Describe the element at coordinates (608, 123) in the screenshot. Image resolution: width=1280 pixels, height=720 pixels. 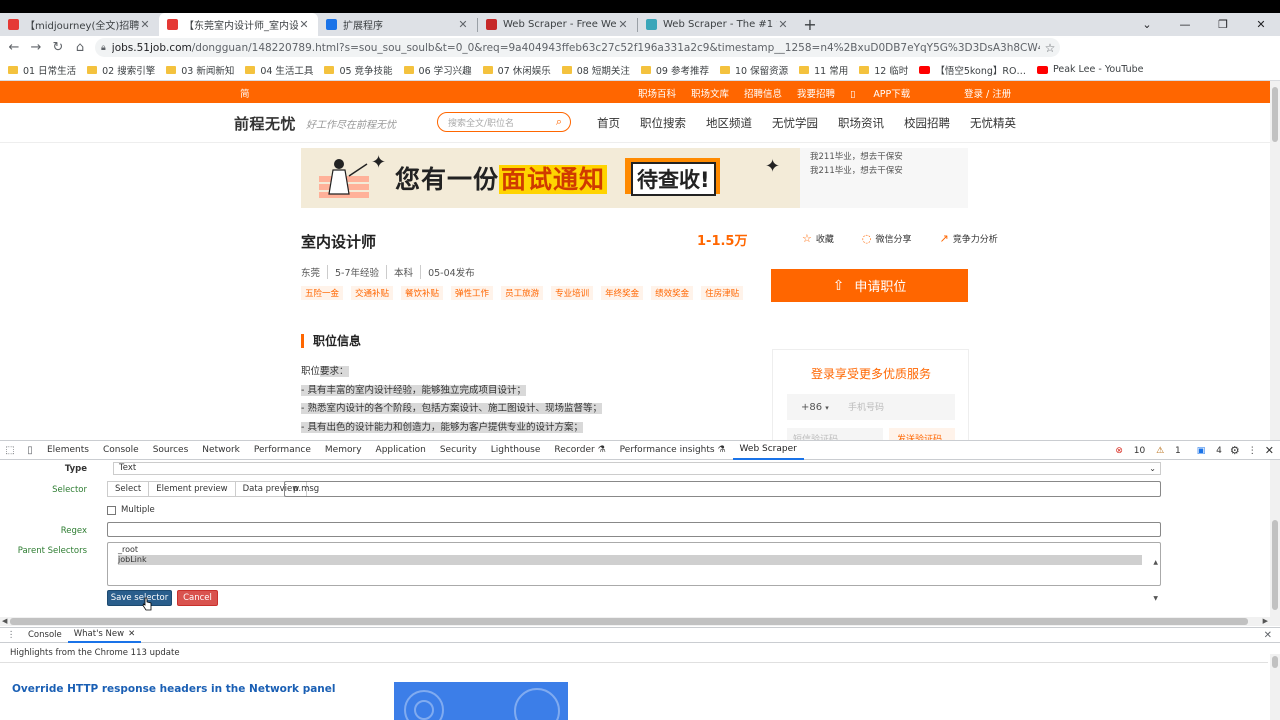
I see `nav-home: 首页` at that location.